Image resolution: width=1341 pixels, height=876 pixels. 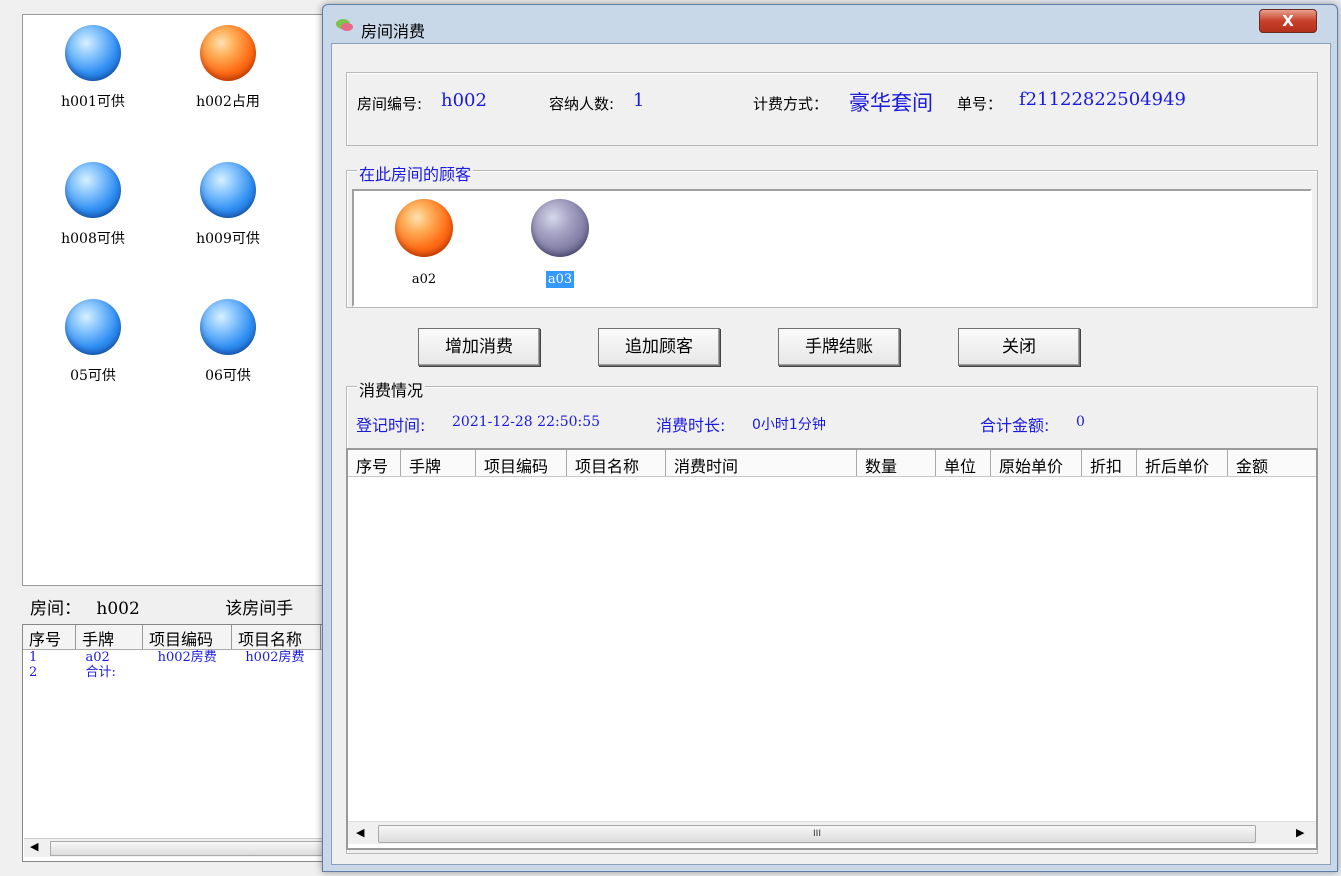 I want to click on checkout-button: 手牌结账, so click(x=839, y=347).